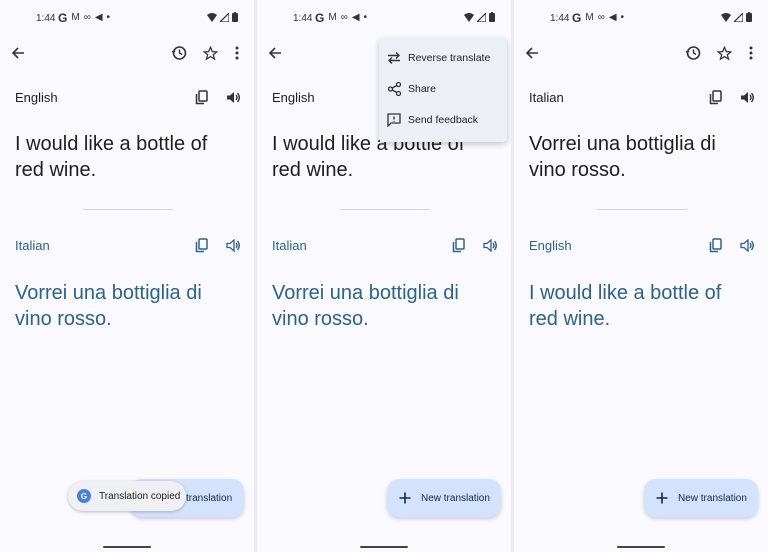 The height and width of the screenshot is (552, 768). What do you see at coordinates (443, 58) in the screenshot?
I see `menu-item-reverse-translate: Reverse translate` at bounding box center [443, 58].